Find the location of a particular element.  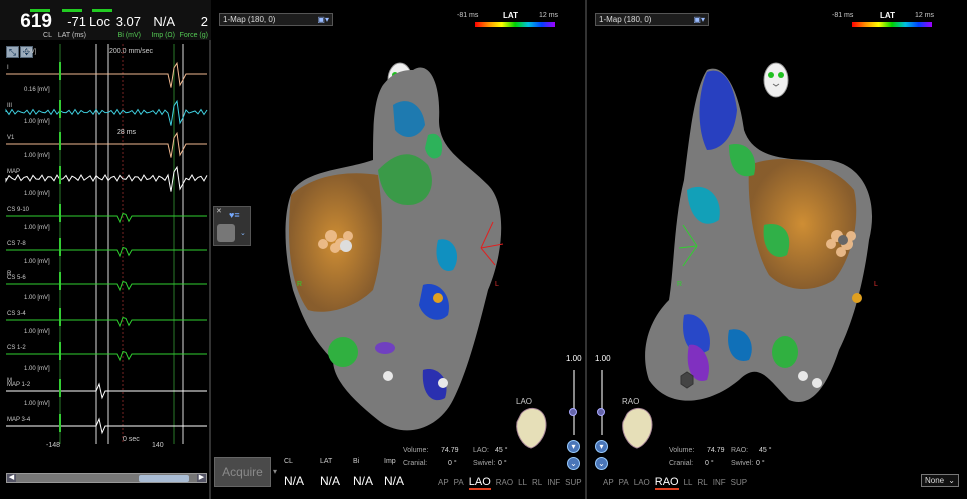

readout-imp: Imp N/A is located at coordinates (394, 473).